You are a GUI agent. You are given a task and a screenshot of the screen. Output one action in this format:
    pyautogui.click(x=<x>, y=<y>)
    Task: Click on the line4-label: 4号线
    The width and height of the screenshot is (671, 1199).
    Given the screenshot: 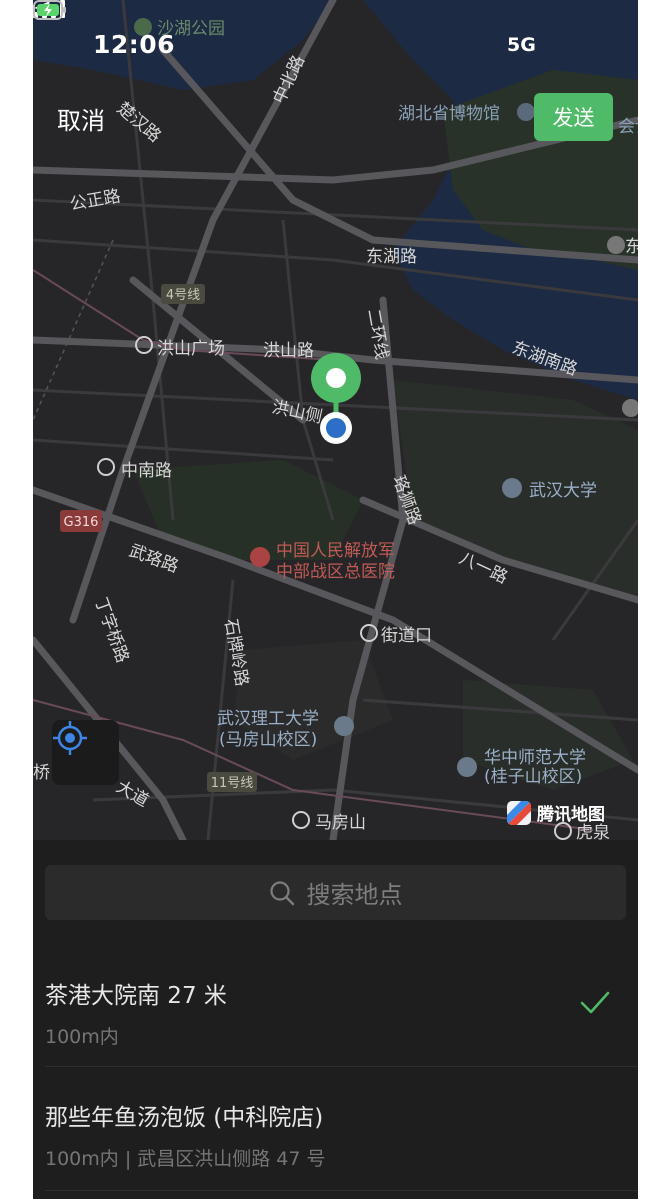 What is the action you would take?
    pyautogui.click(x=183, y=295)
    